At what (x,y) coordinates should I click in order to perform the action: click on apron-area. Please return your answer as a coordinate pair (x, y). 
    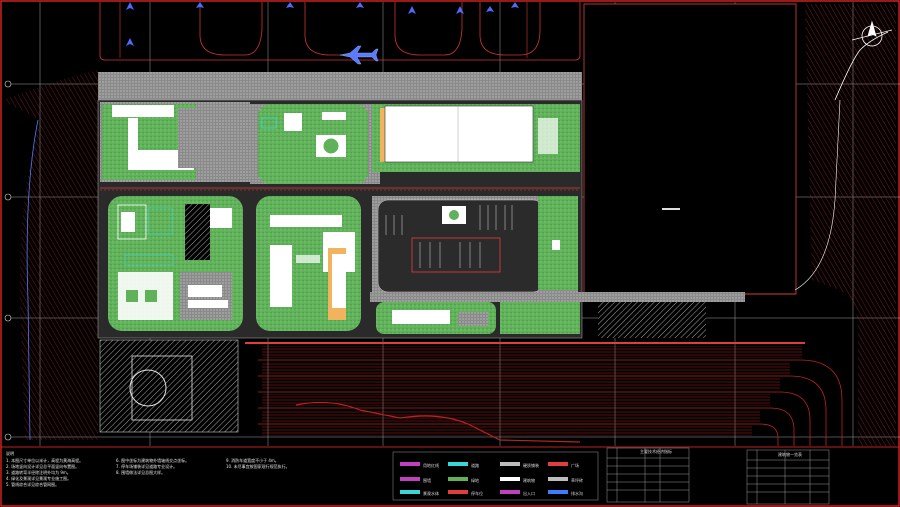
    Looking at the image, I should click on (340, 31).